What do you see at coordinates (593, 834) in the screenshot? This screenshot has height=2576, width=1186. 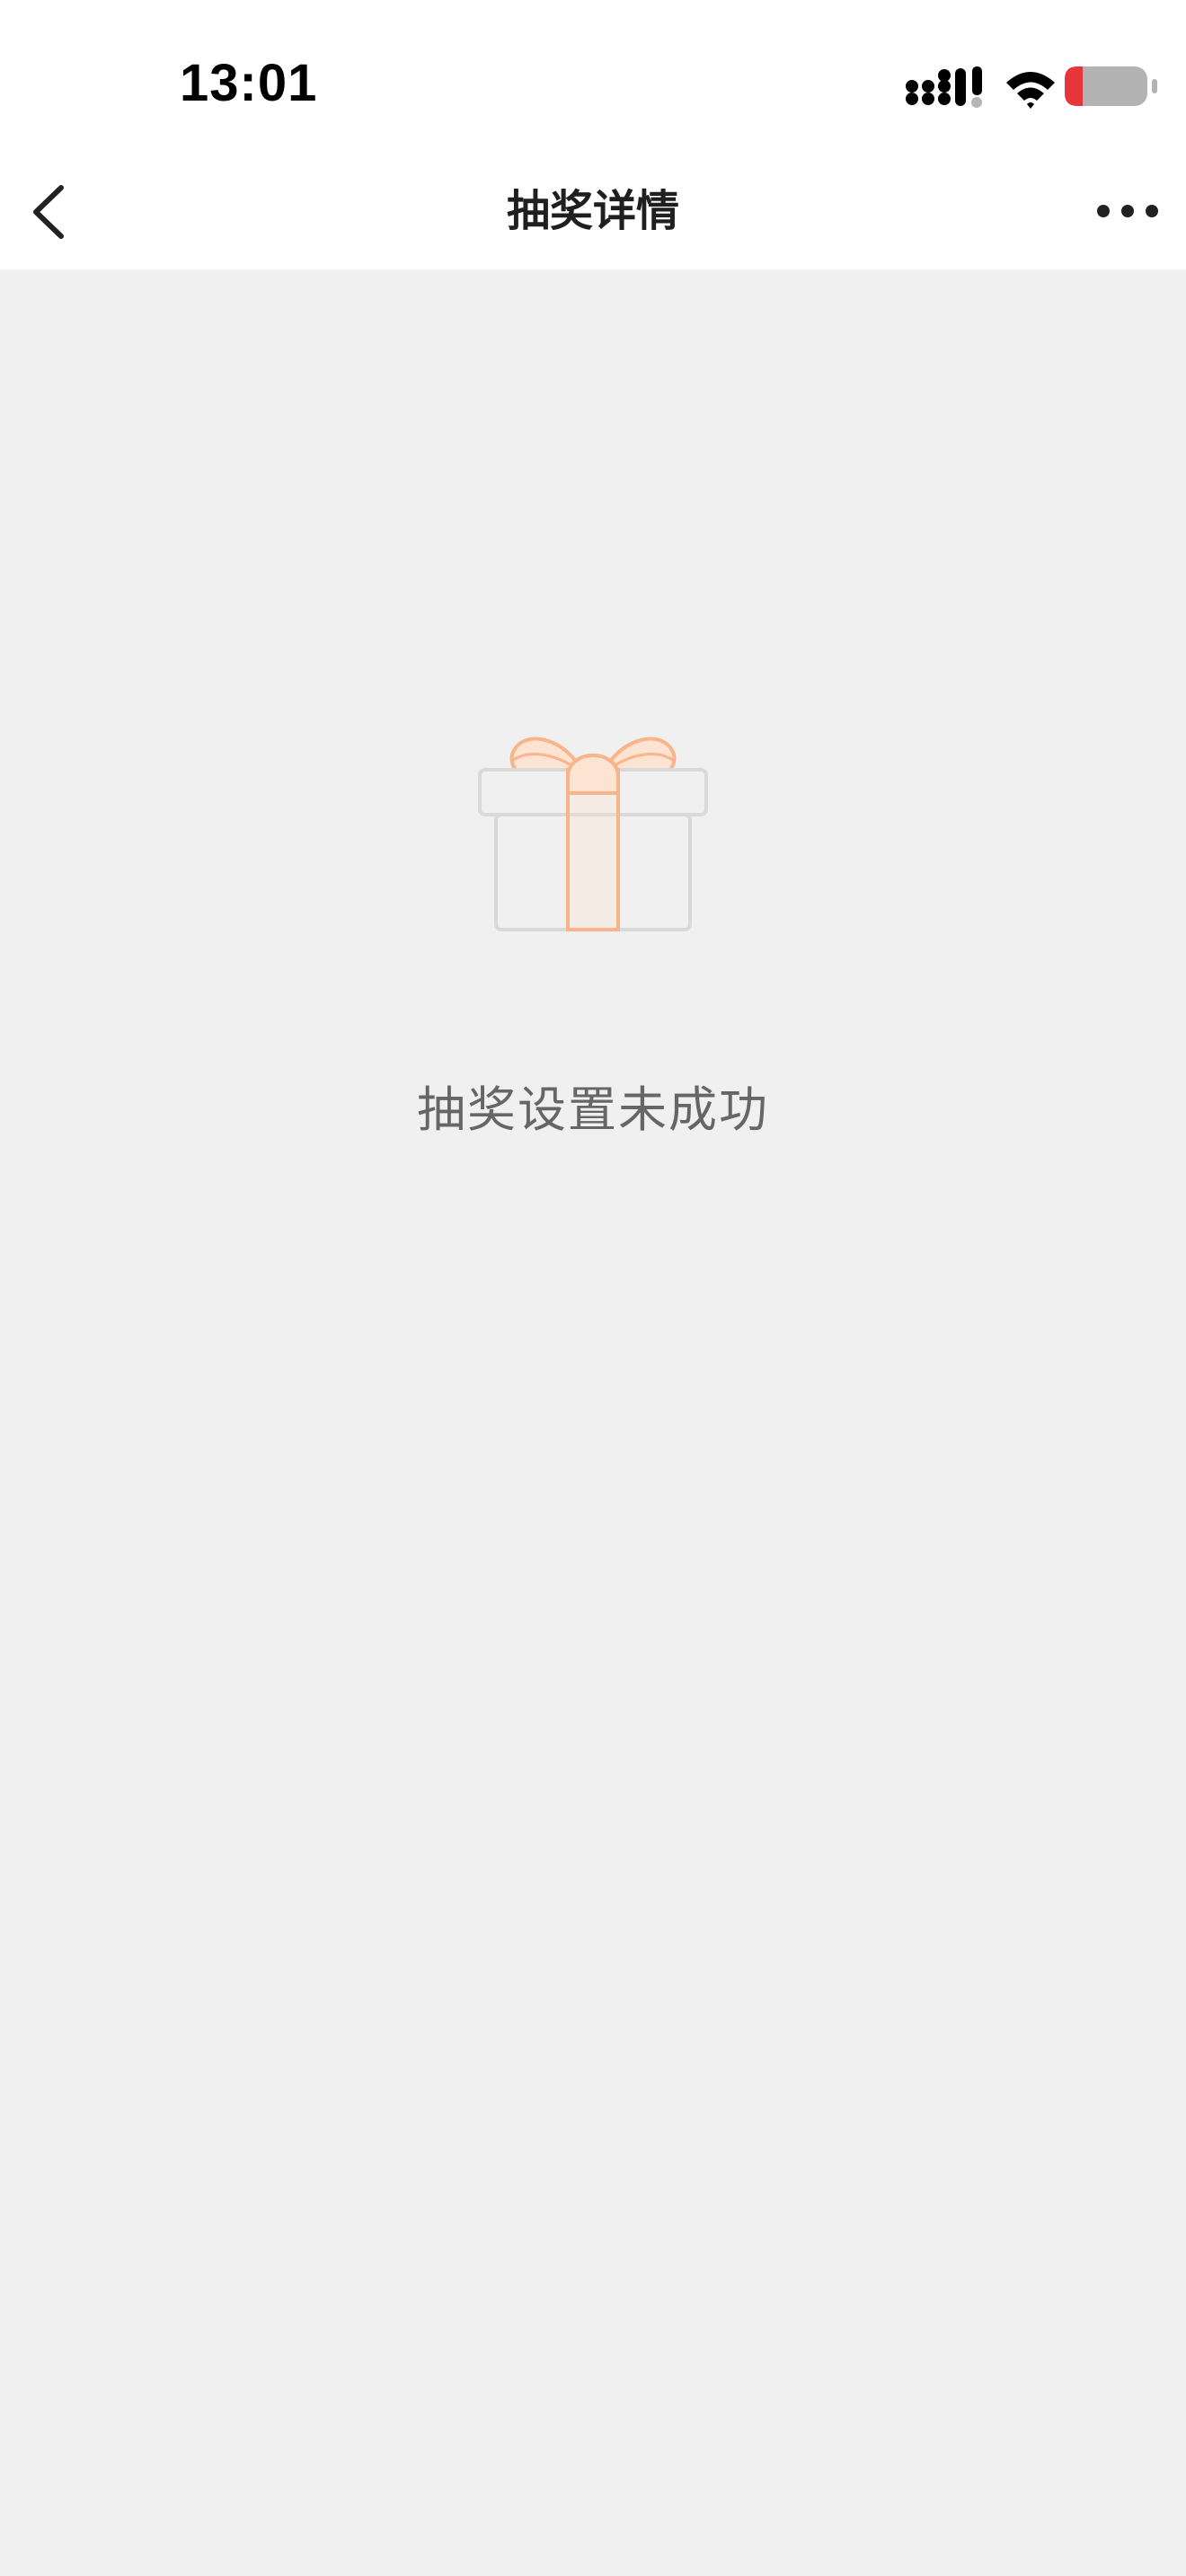 I see `gift-box-icon` at bounding box center [593, 834].